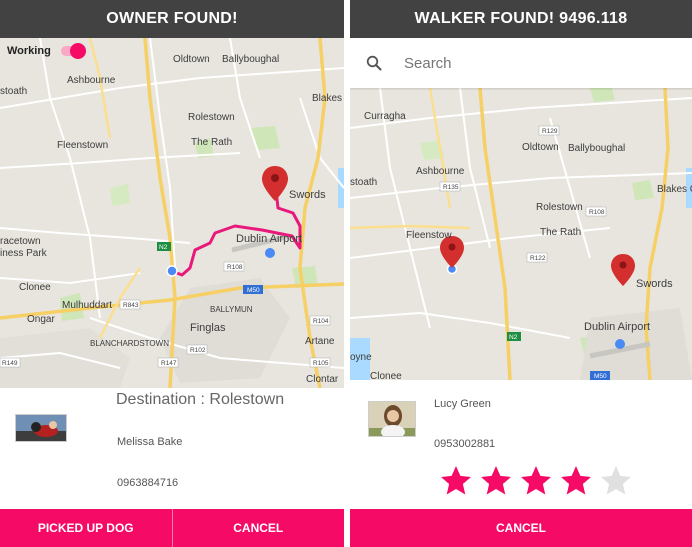  I want to click on owner-action-bar: PICKED UP DOG CANCEL, so click(172, 528).